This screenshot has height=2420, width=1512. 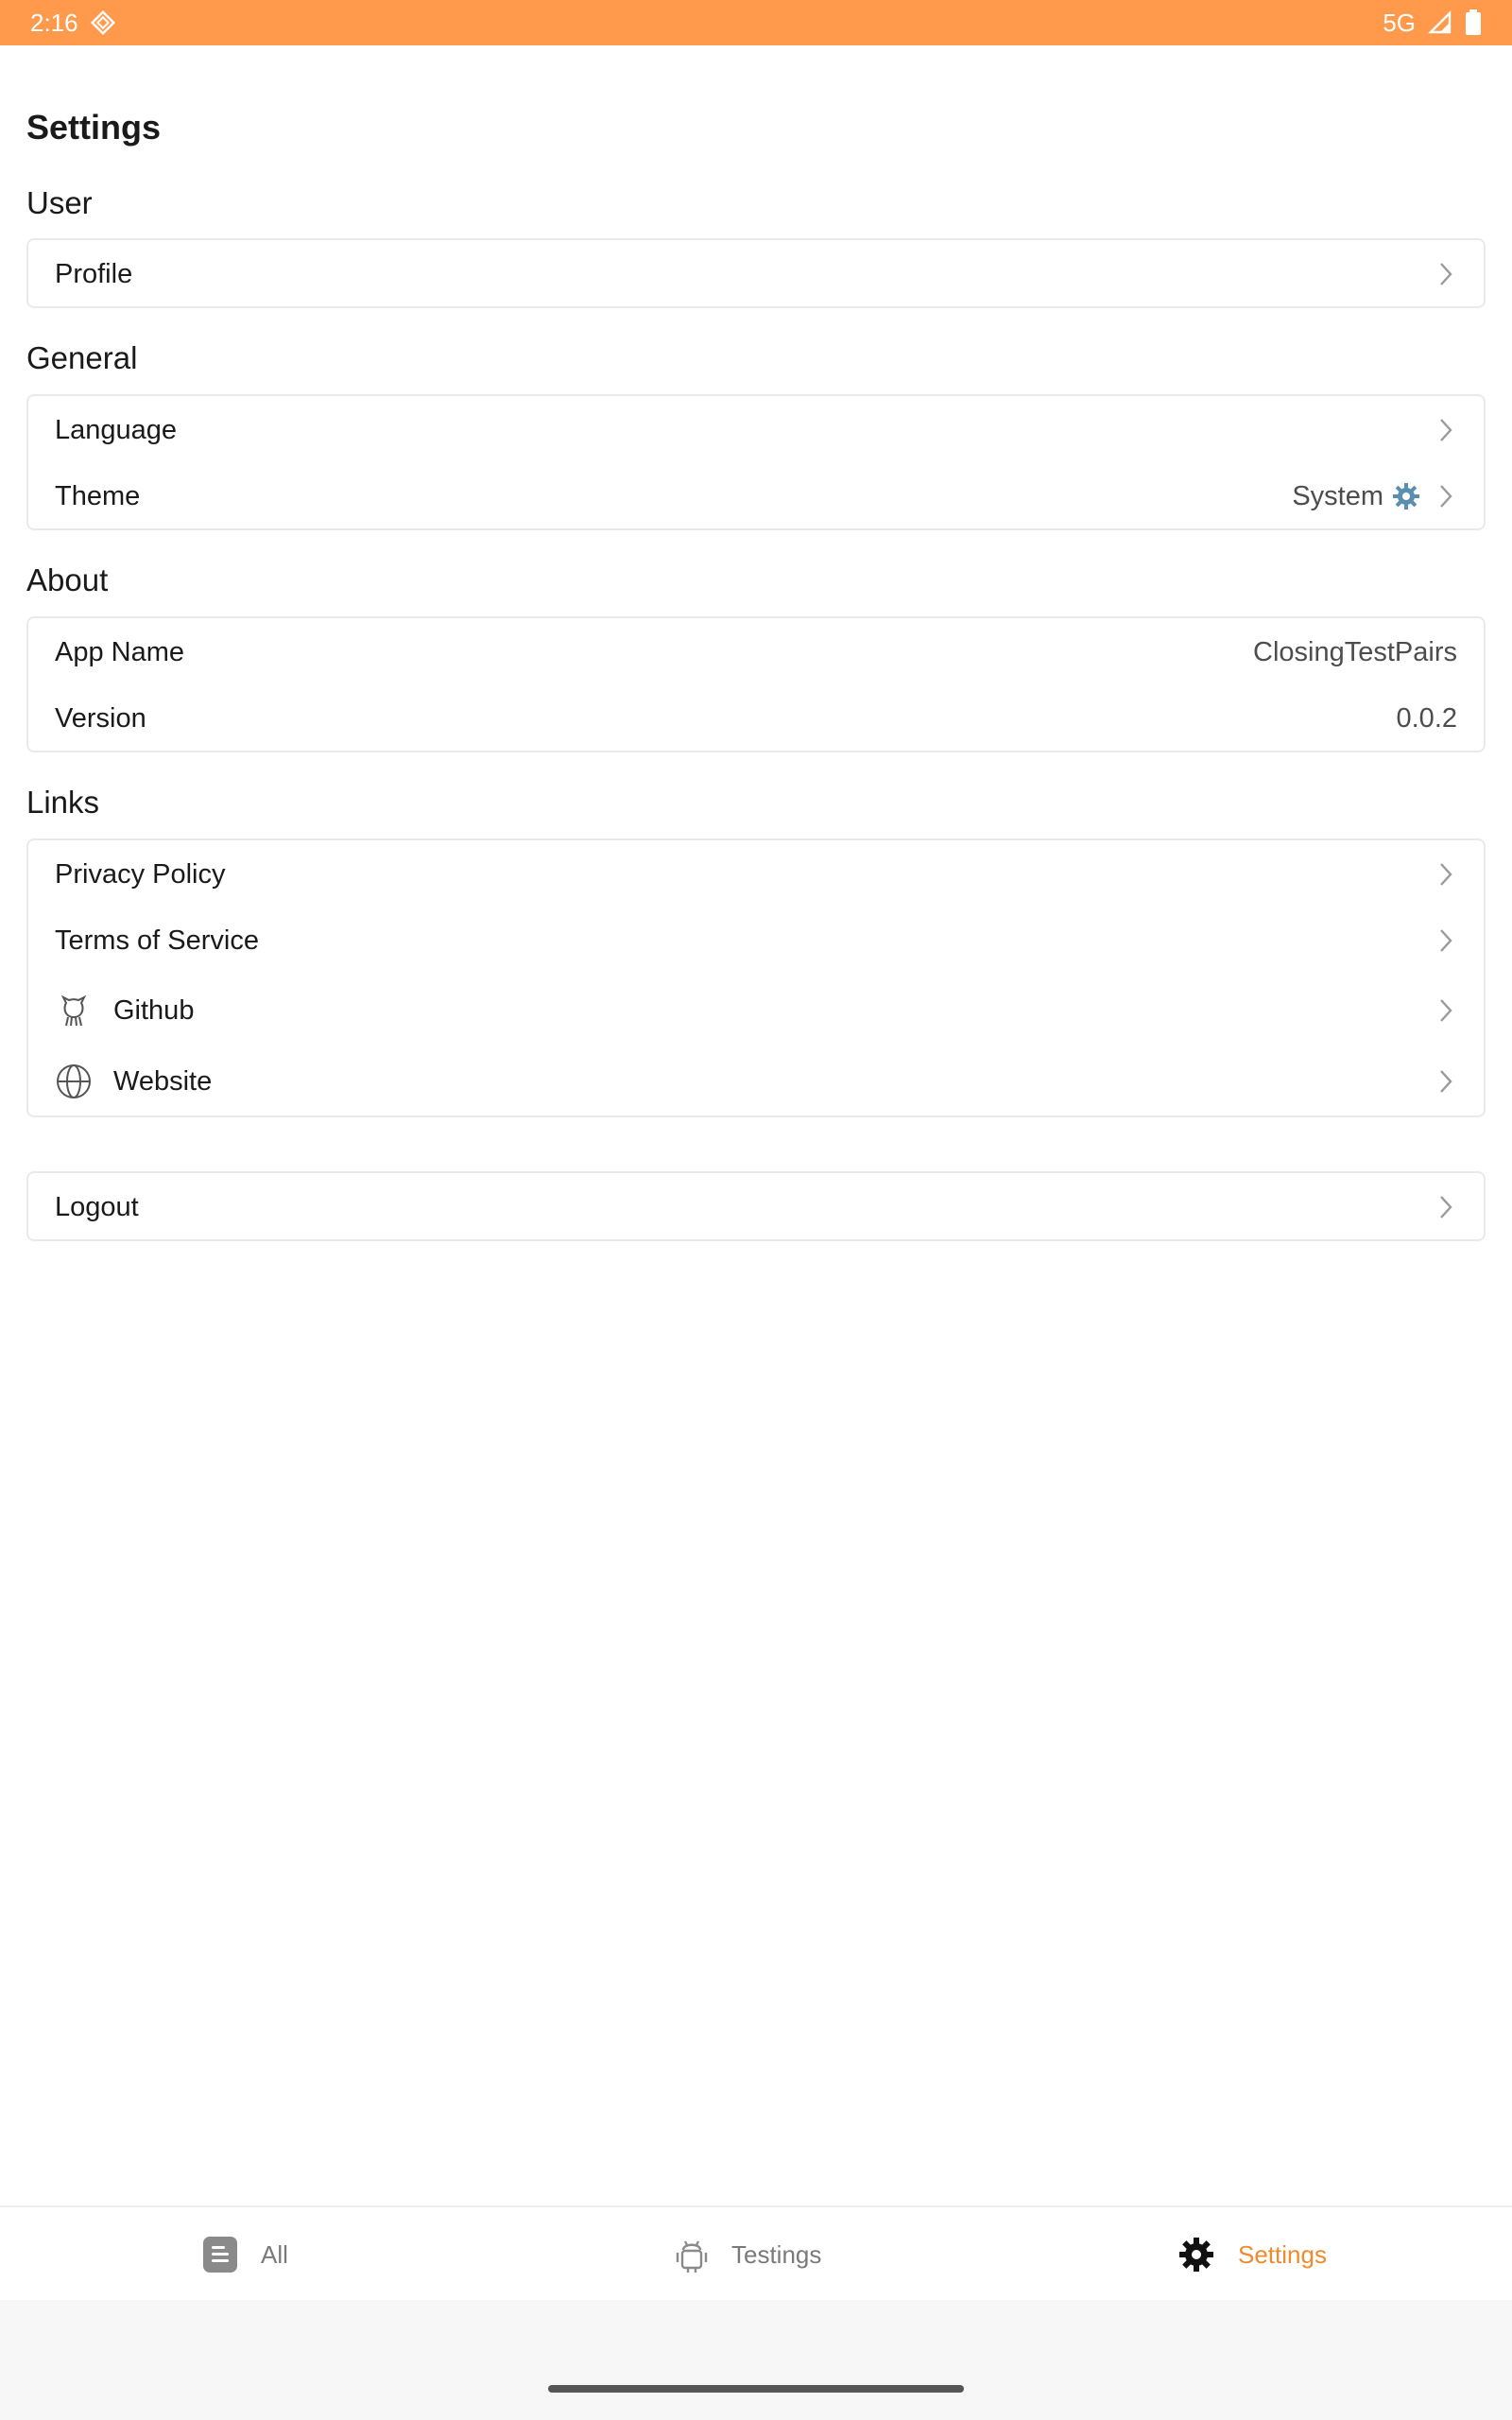 I want to click on android-icon, so click(x=692, y=2254).